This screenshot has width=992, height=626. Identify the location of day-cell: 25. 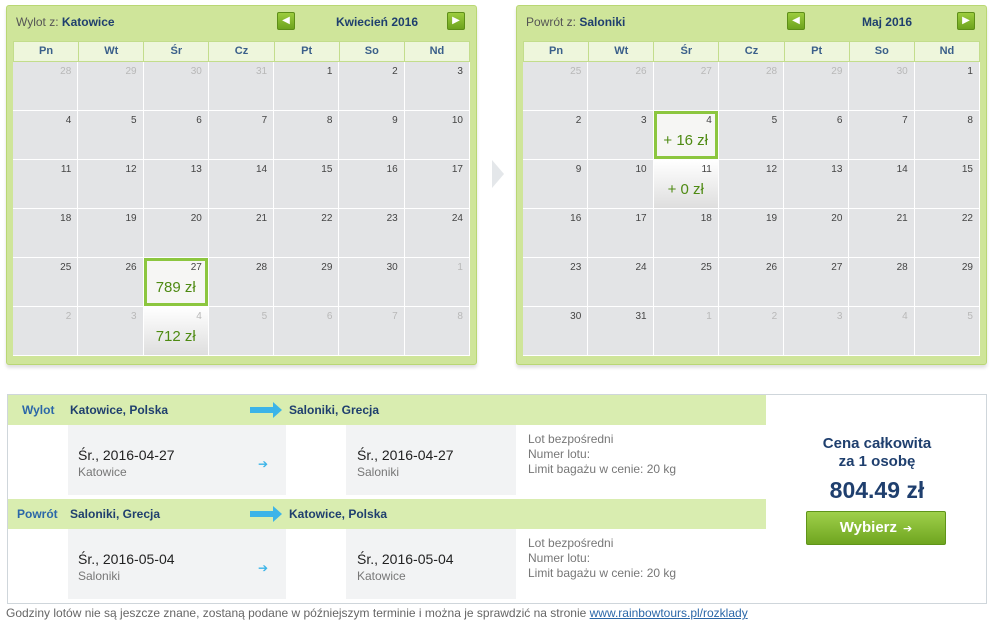
(556, 86).